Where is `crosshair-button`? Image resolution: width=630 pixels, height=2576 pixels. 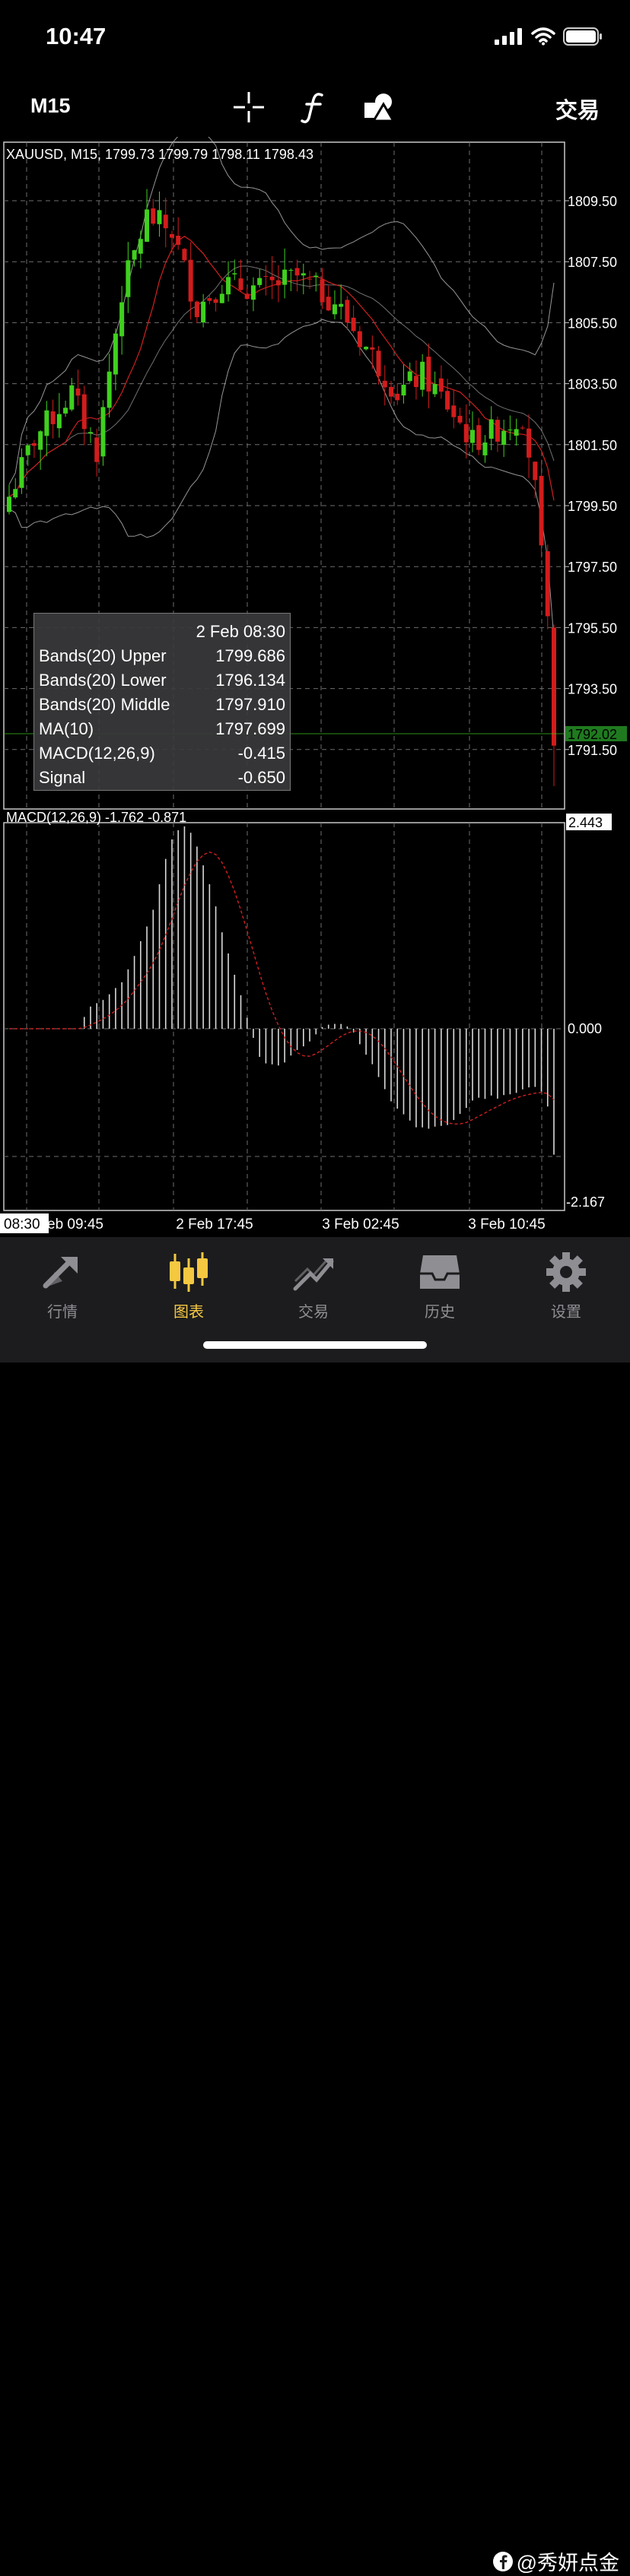 crosshair-button is located at coordinates (249, 107).